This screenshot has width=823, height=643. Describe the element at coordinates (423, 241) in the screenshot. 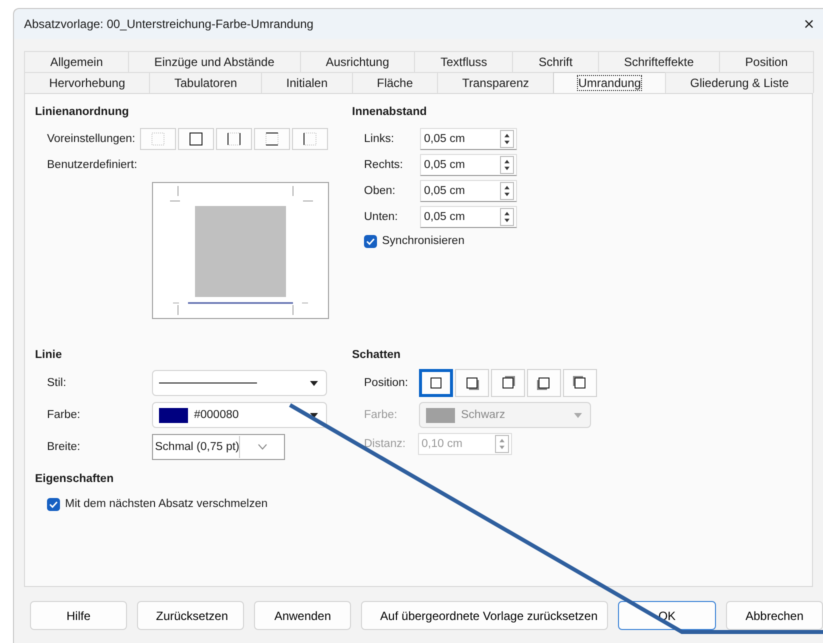

I see `checkbox-label: Synchronisieren` at that location.